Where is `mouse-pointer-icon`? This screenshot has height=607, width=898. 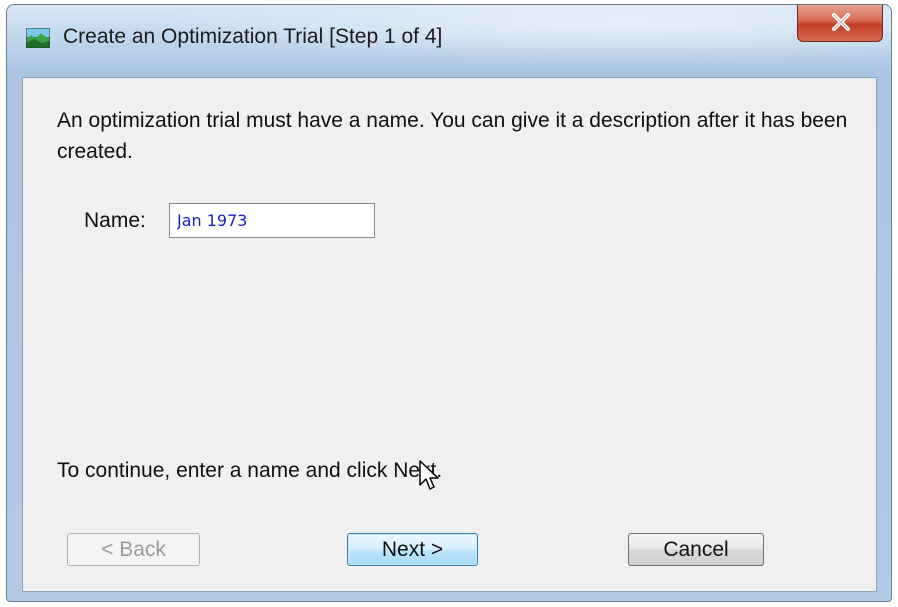 mouse-pointer-icon is located at coordinates (429, 475).